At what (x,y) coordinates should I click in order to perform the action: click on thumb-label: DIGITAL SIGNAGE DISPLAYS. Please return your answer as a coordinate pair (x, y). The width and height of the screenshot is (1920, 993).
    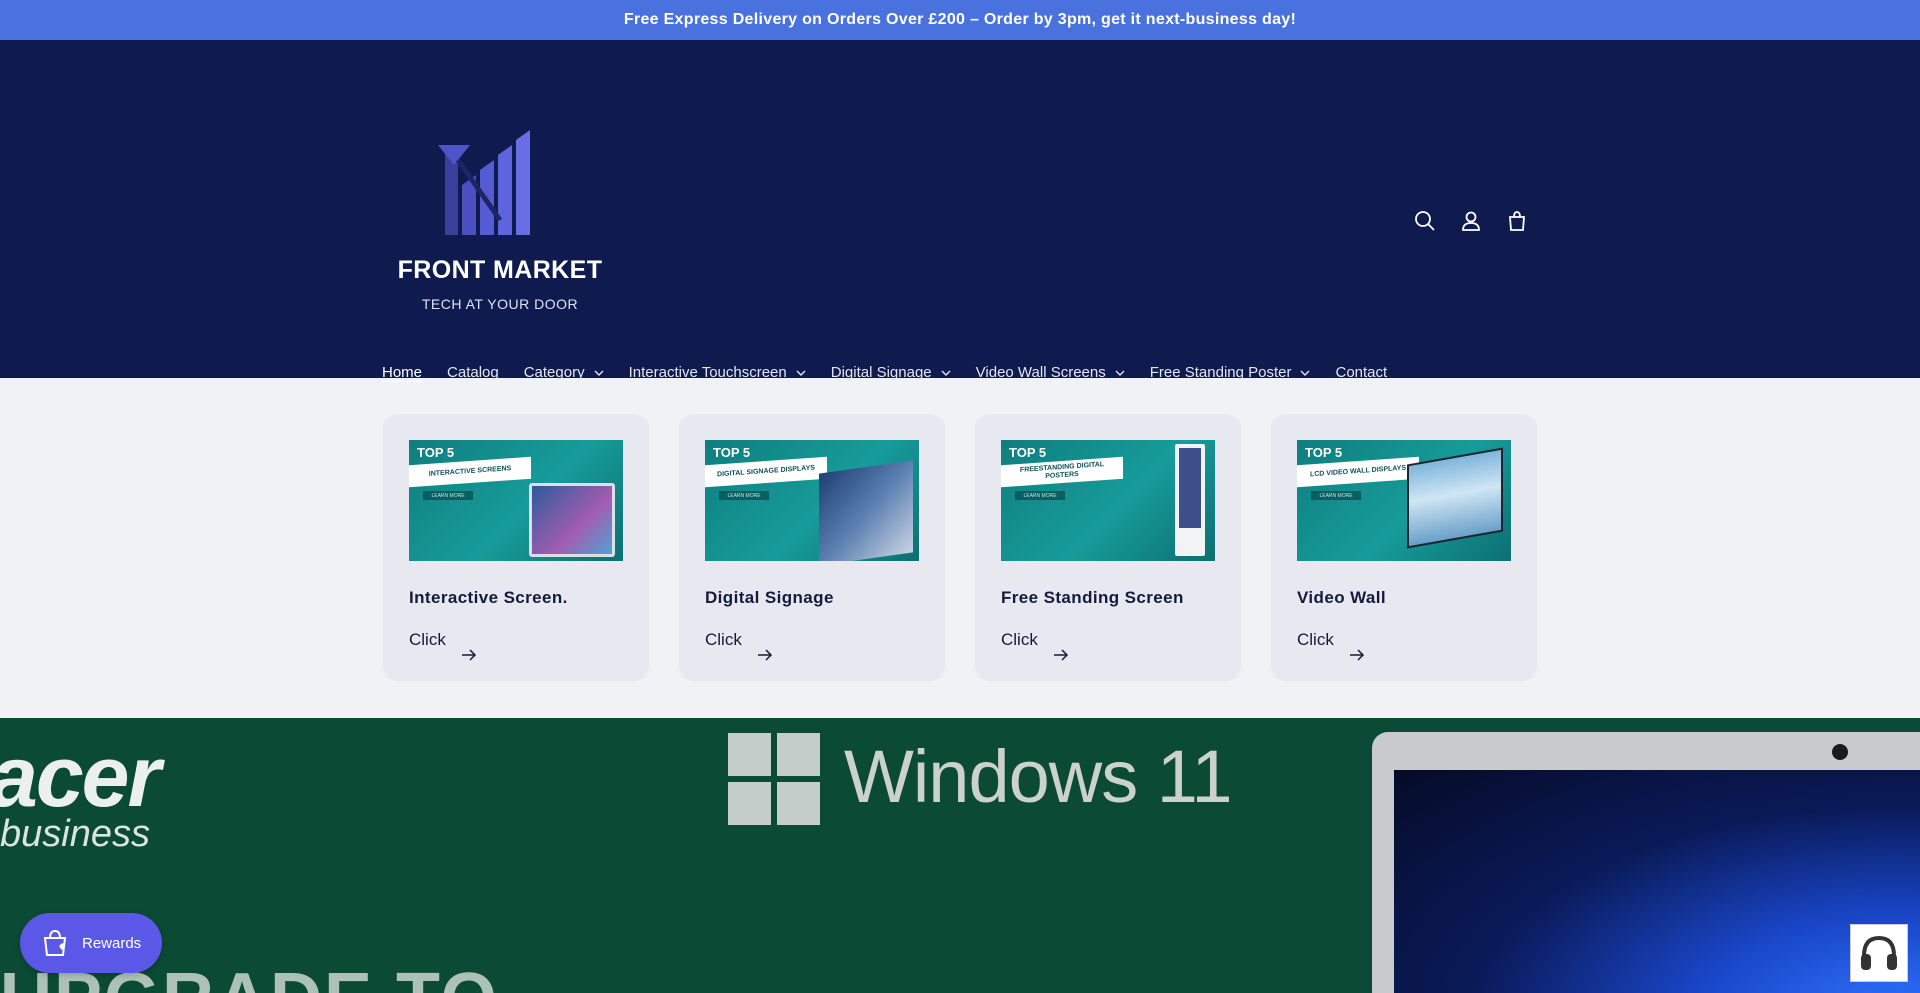
    Looking at the image, I should click on (766, 472).